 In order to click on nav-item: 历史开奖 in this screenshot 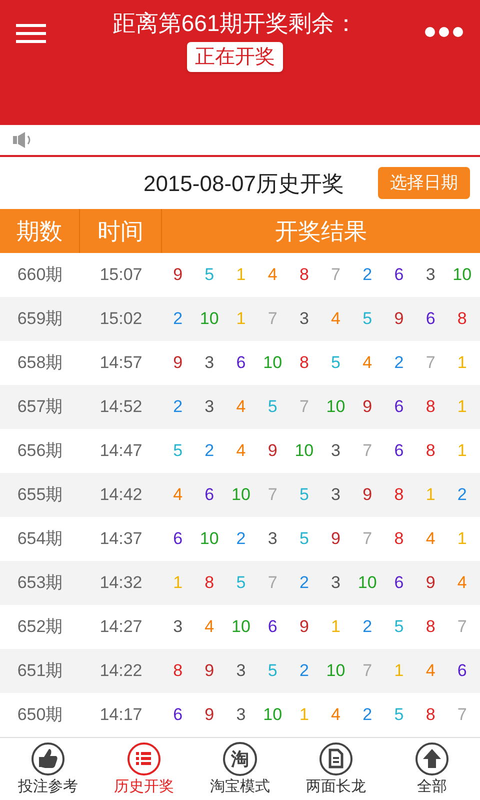, I will do `click(144, 769)`.